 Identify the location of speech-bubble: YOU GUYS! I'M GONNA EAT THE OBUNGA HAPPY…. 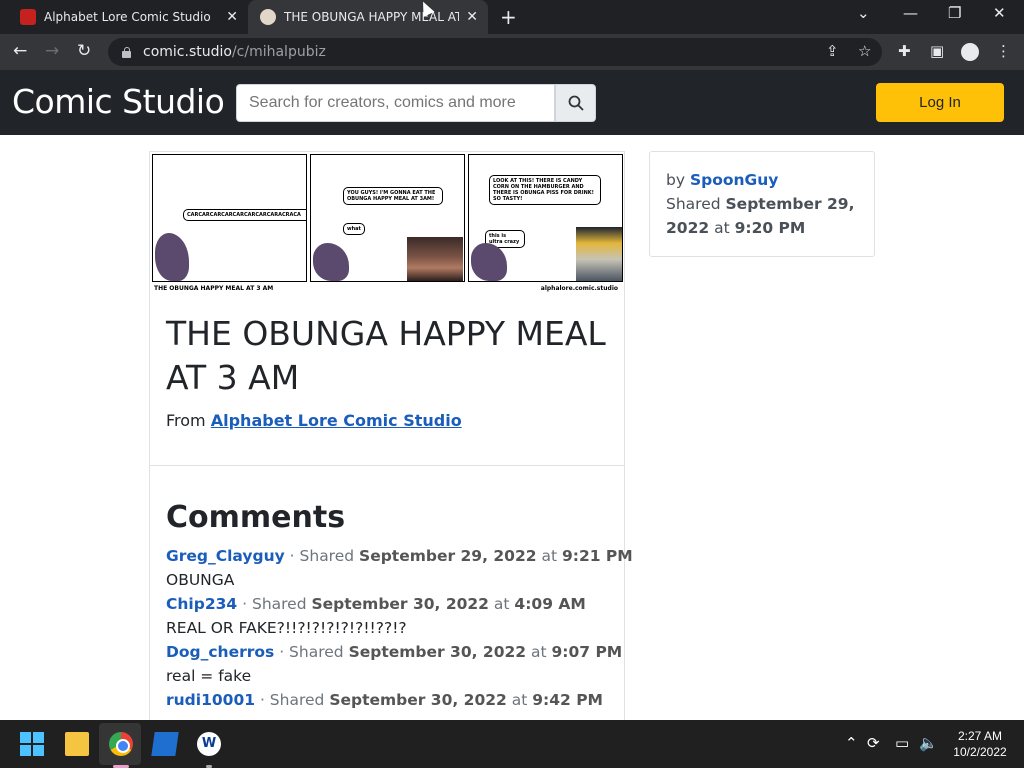
(393, 196).